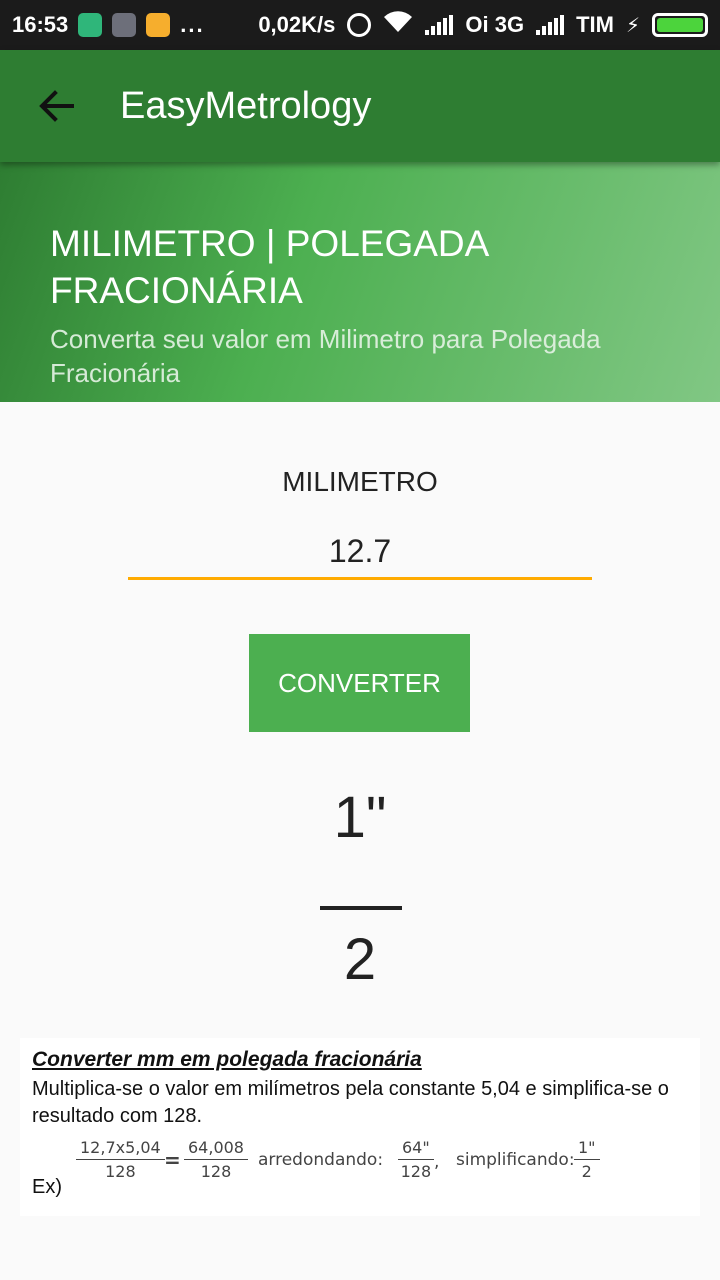 Image resolution: width=720 pixels, height=1280 pixels. Describe the element at coordinates (359, 683) in the screenshot. I see `convert-button: CONVERTER` at that location.